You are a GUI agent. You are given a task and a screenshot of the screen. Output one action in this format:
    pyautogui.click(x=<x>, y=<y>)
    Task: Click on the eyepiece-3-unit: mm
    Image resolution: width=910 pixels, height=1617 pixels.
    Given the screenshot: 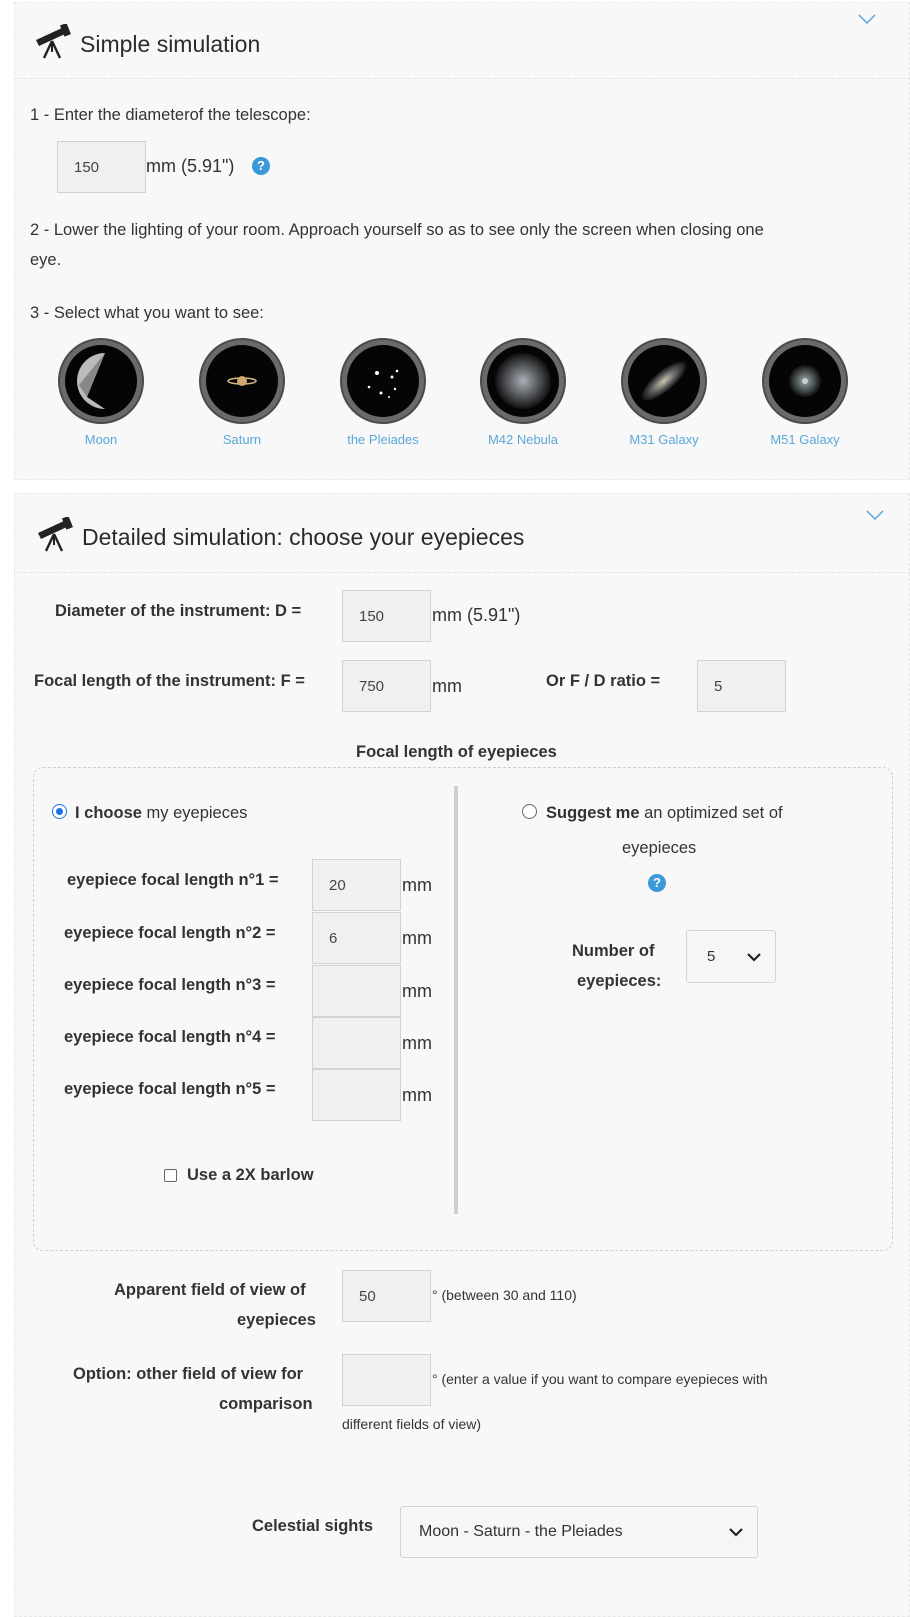 What is the action you would take?
    pyautogui.click(x=417, y=991)
    